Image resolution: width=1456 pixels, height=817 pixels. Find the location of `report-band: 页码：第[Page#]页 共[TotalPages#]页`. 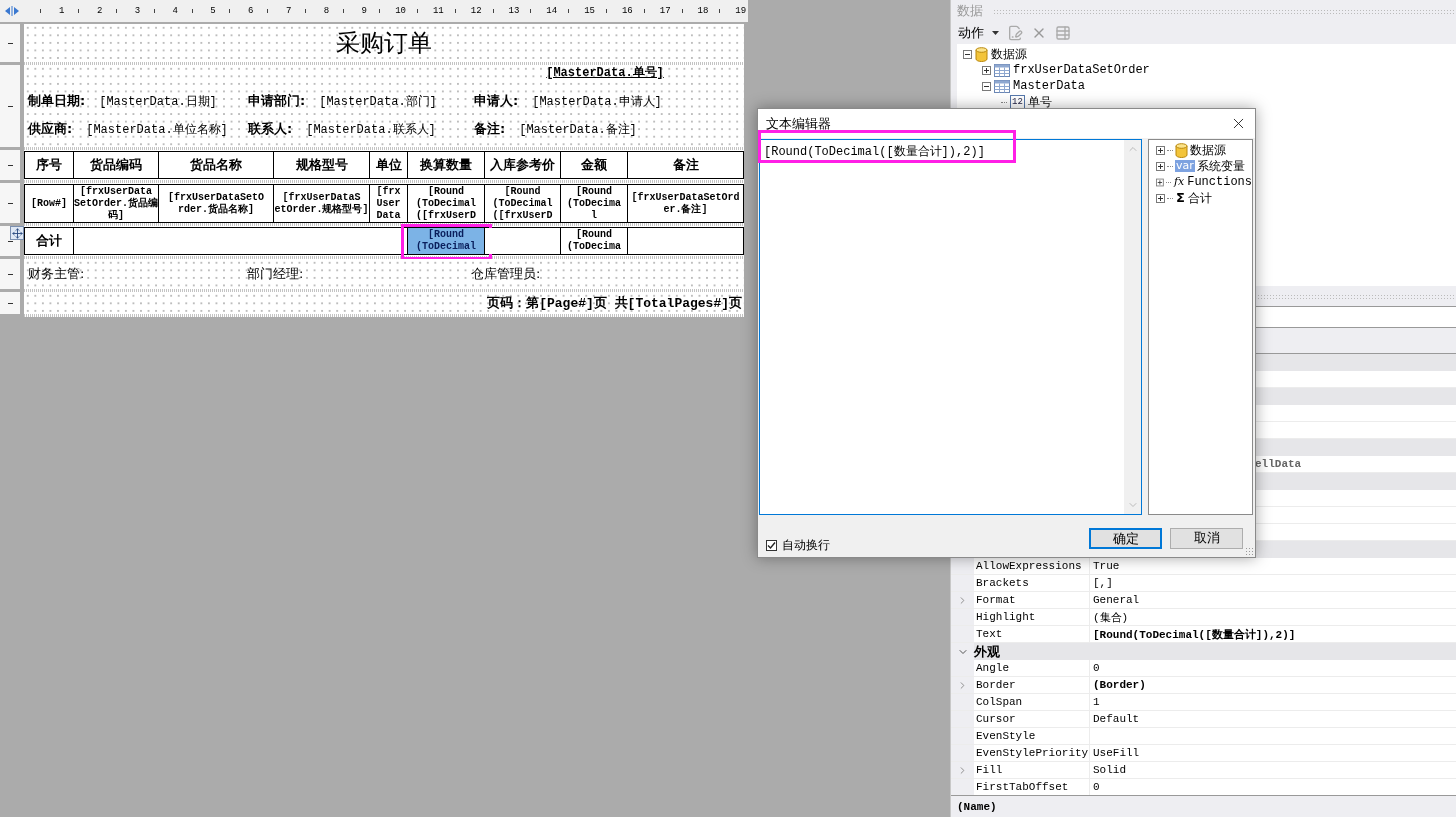

report-band: 页码：第[Page#]页 共[TotalPages#]页 is located at coordinates (384, 303).